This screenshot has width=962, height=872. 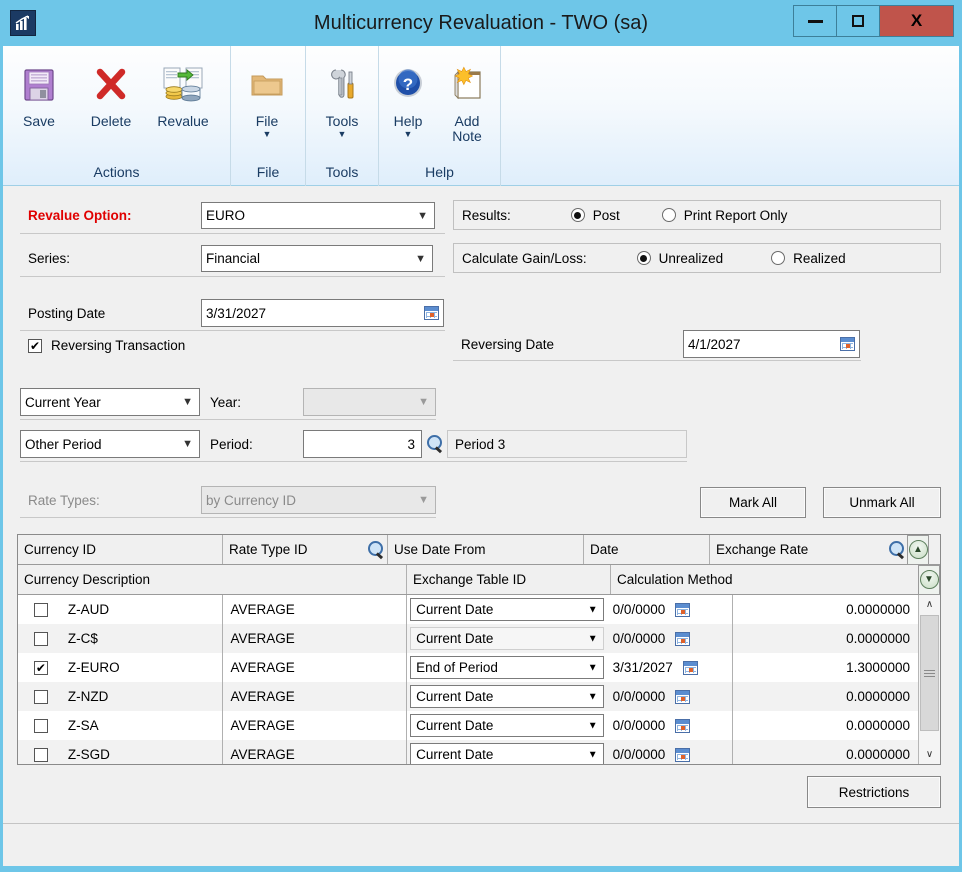 I want to click on reversing-date-input: 4/1/2027, so click(x=771, y=344).